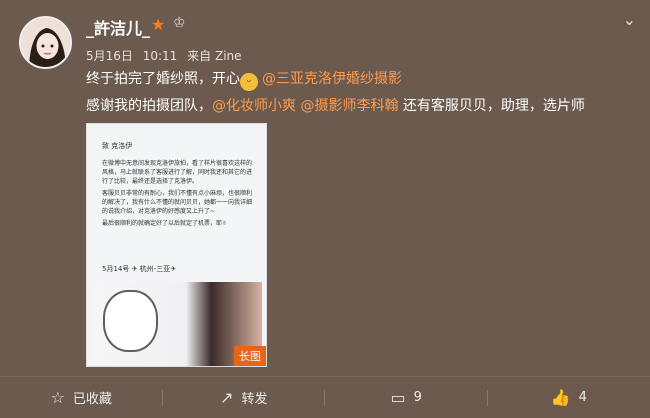 This screenshot has height=418, width=650. I want to click on thumbs-up-icon: 👍, so click(560, 397).